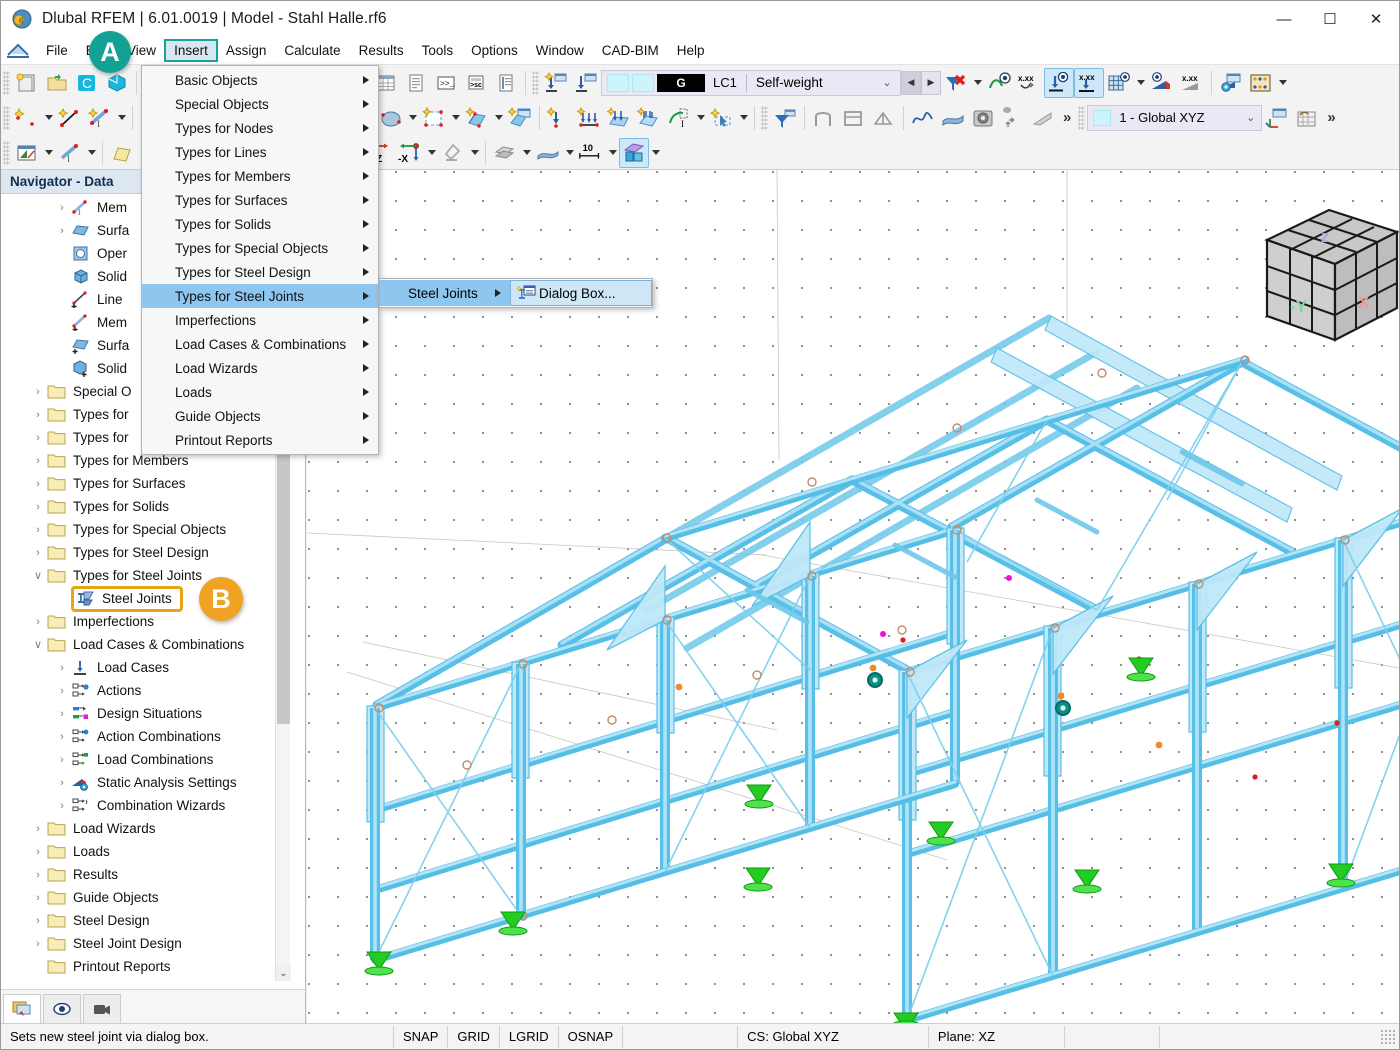  What do you see at coordinates (246, 50) in the screenshot?
I see `menu-assign: Assign` at bounding box center [246, 50].